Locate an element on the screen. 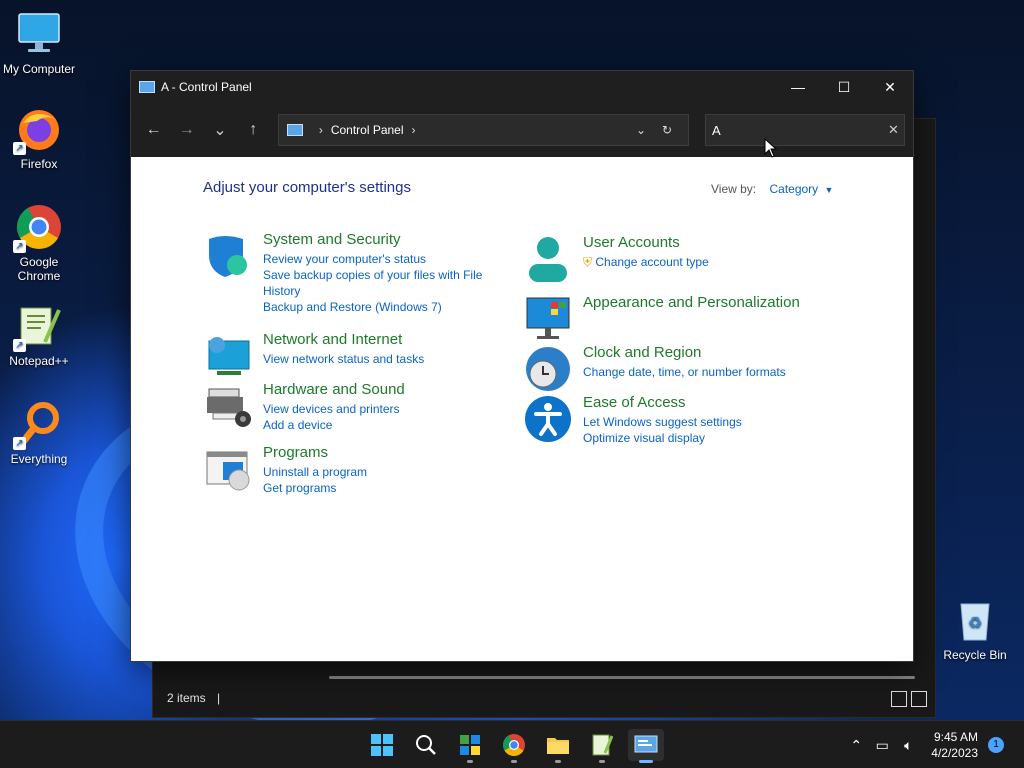 Image resolution: width=1024 pixels, height=768 pixels. folder-icon is located at coordinates (558, 746).